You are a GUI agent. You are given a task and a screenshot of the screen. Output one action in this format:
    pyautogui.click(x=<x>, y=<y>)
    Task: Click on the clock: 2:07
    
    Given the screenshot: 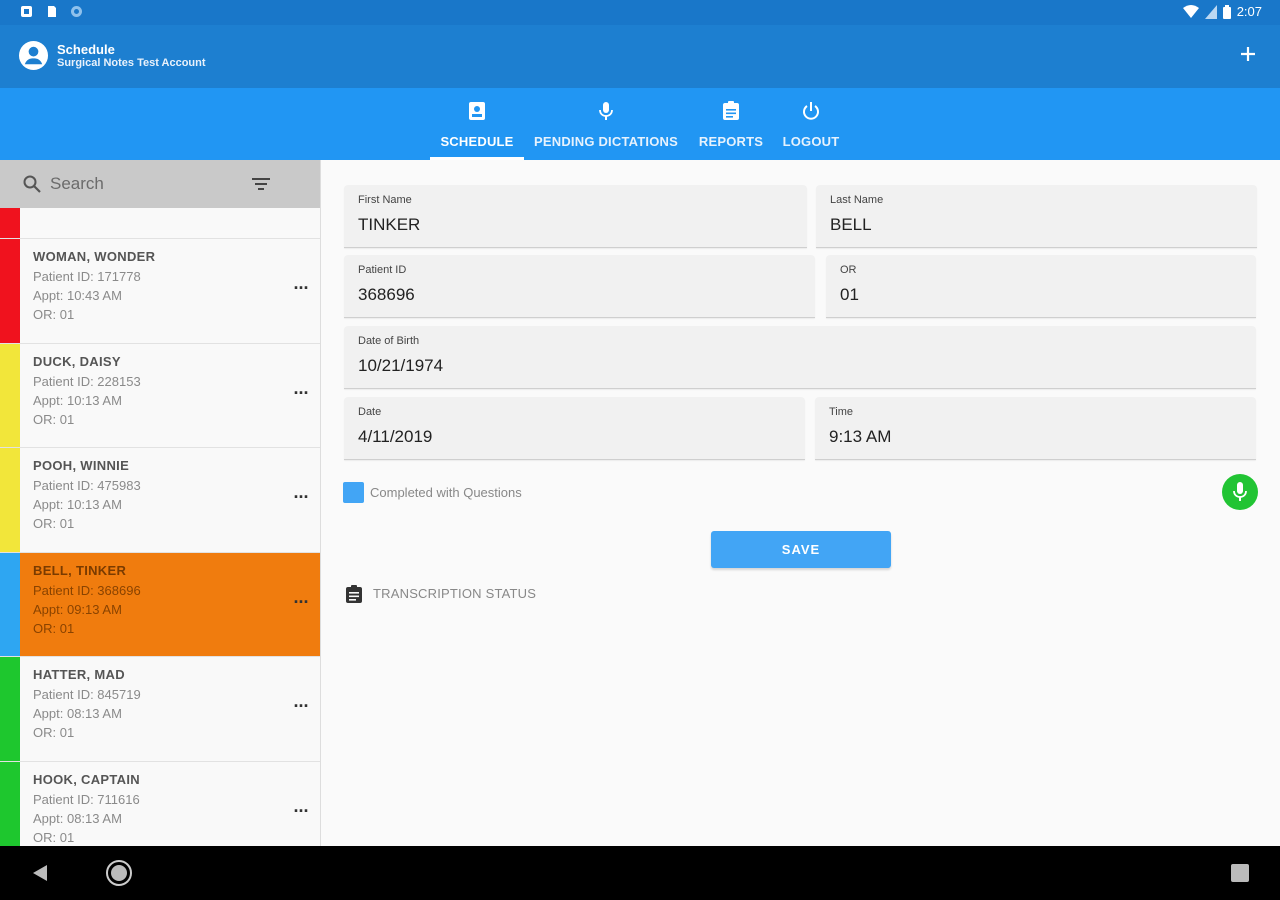 What is the action you would take?
    pyautogui.click(x=1249, y=11)
    